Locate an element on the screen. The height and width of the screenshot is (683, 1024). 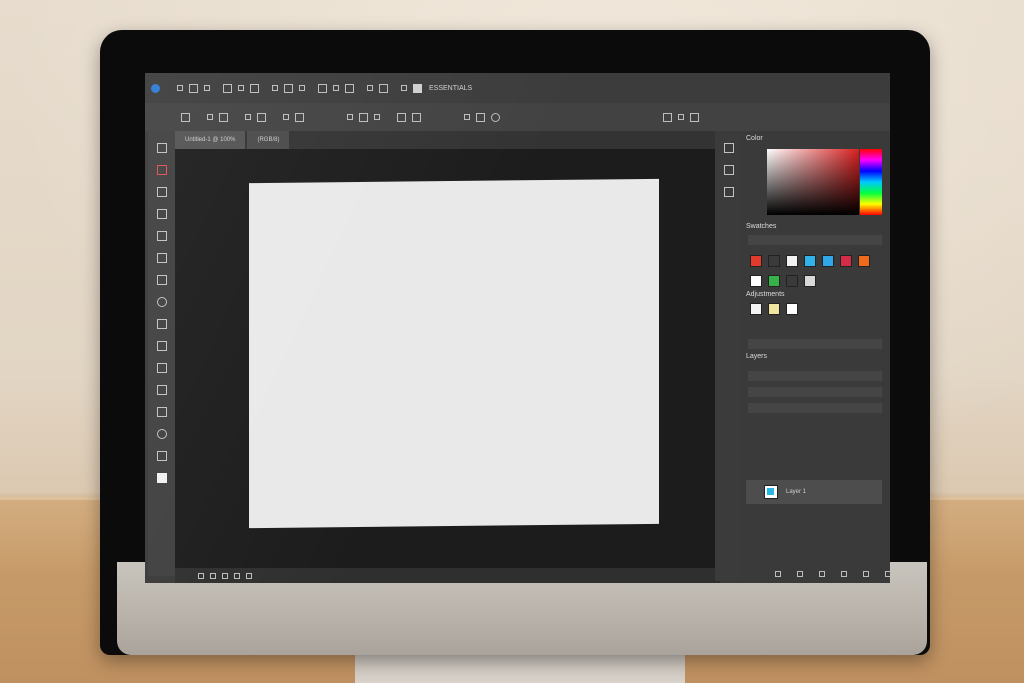
lasso-icon is located at coordinates (161, 192).